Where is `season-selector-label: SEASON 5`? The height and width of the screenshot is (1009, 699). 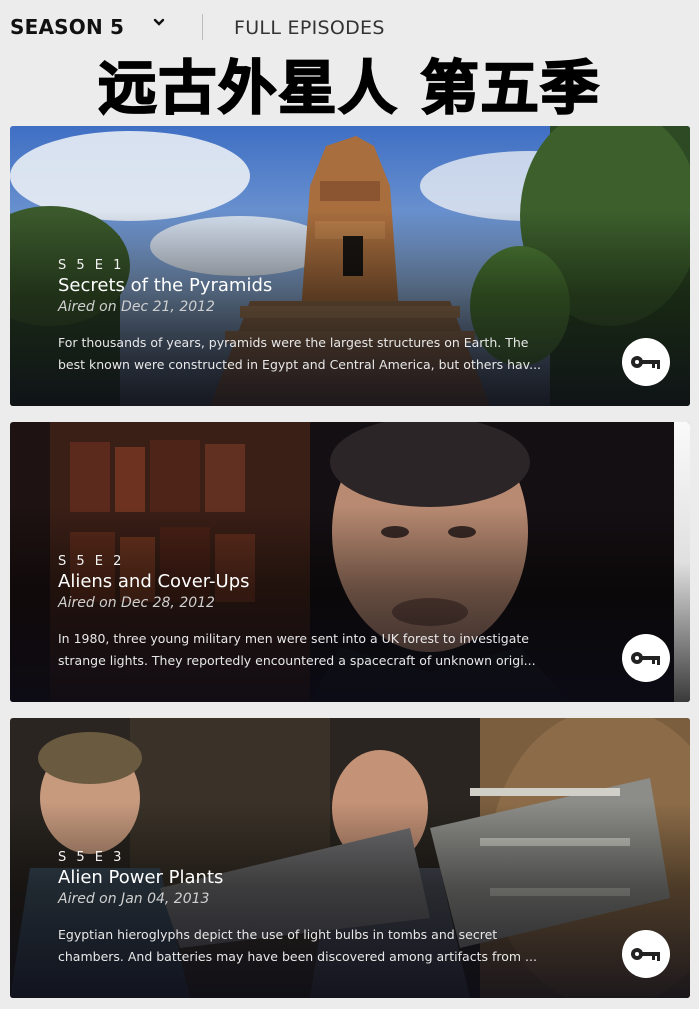
season-selector-label: SEASON 5 is located at coordinates (67, 27).